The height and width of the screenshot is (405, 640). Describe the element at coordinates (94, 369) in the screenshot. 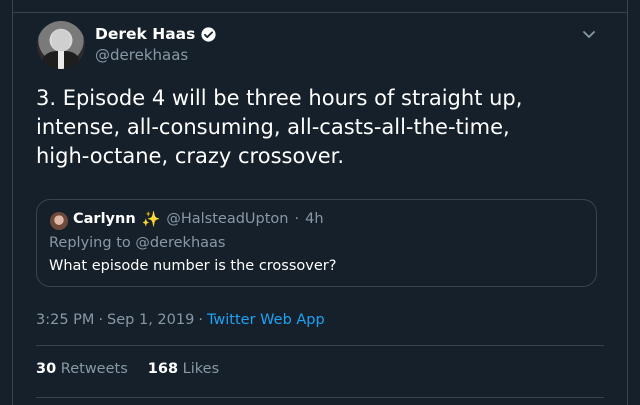

I see `retweets-label: Retweets` at that location.